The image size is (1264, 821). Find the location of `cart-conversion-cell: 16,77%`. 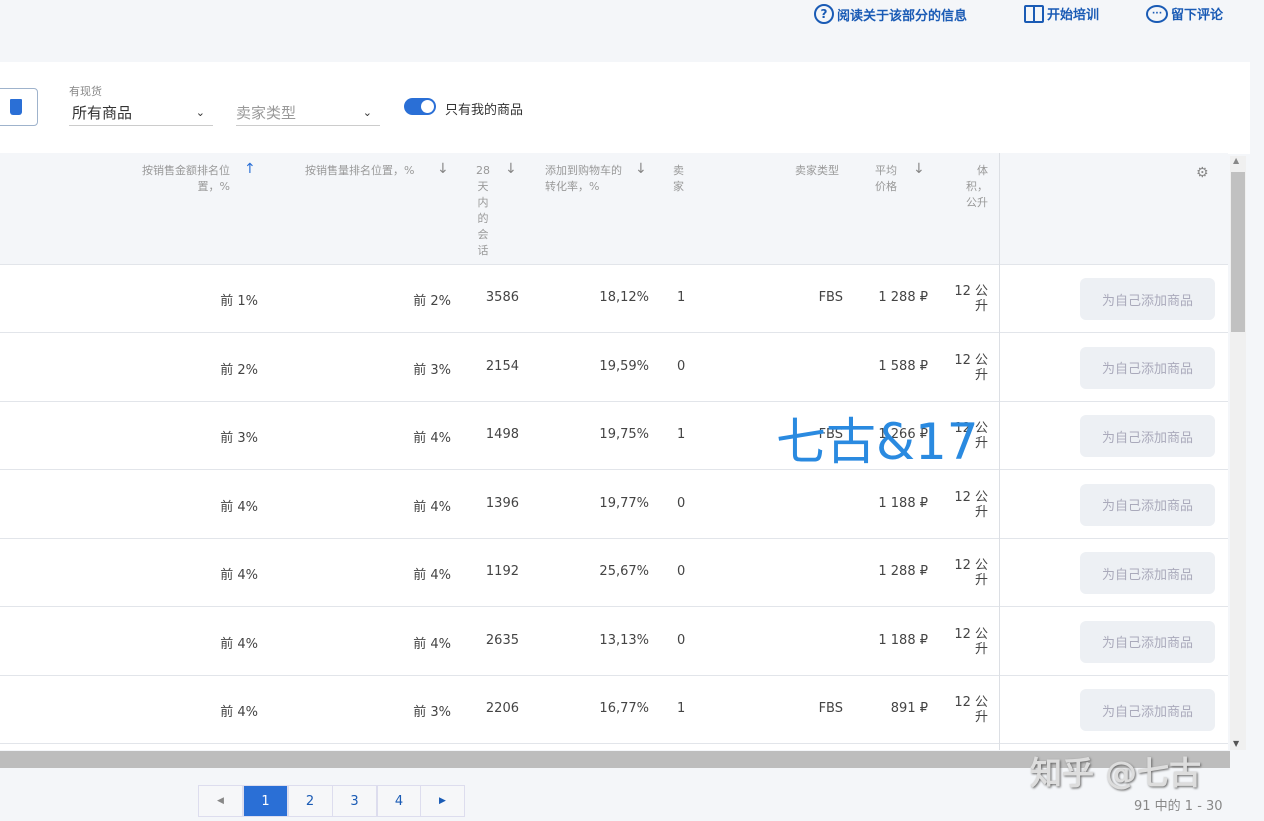

cart-conversion-cell: 16,77% is located at coordinates (624, 708).